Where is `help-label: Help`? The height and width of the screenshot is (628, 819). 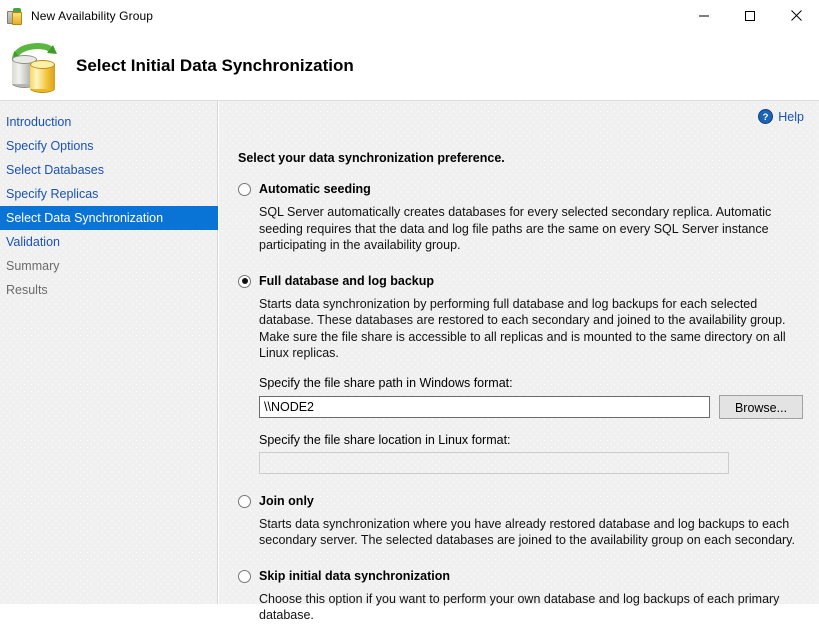 help-label: Help is located at coordinates (791, 116).